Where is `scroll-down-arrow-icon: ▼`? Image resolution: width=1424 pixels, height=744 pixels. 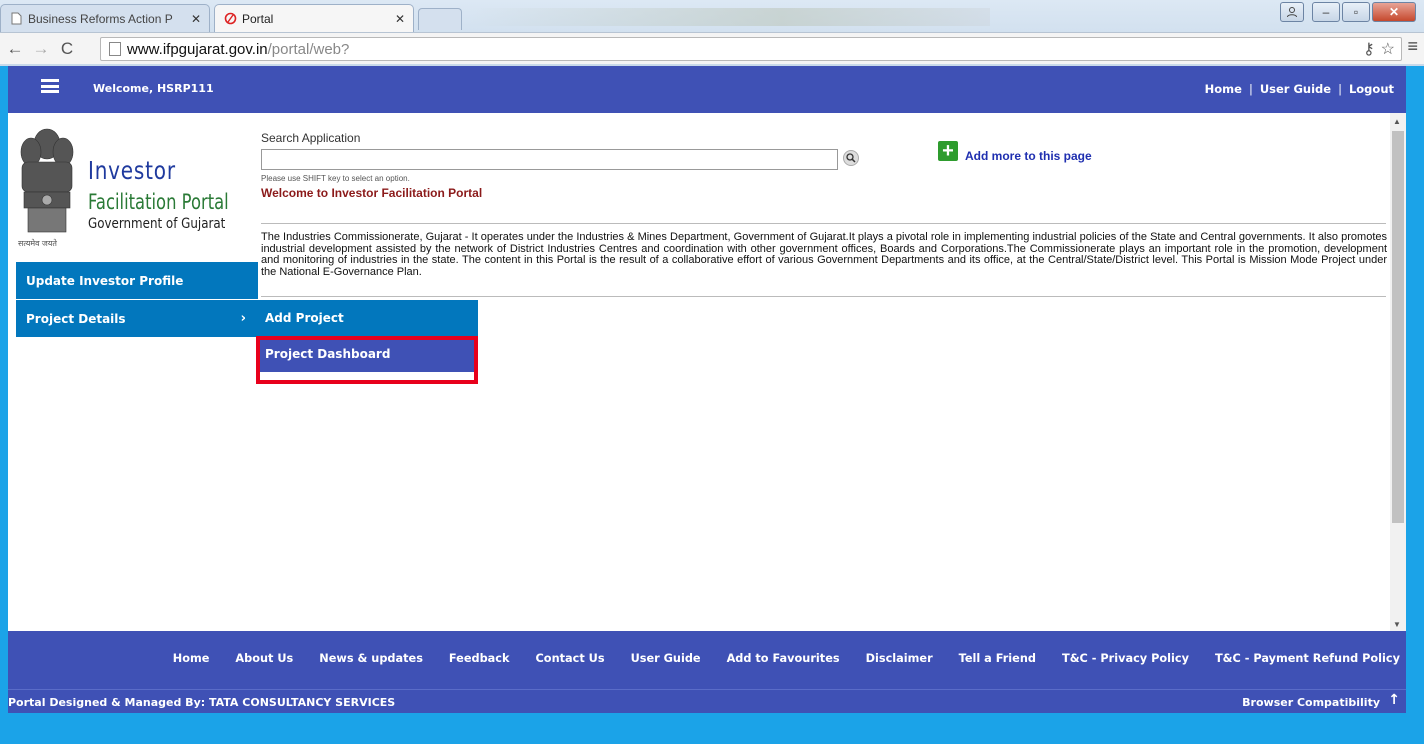 scroll-down-arrow-icon: ▼ is located at coordinates (1397, 624).